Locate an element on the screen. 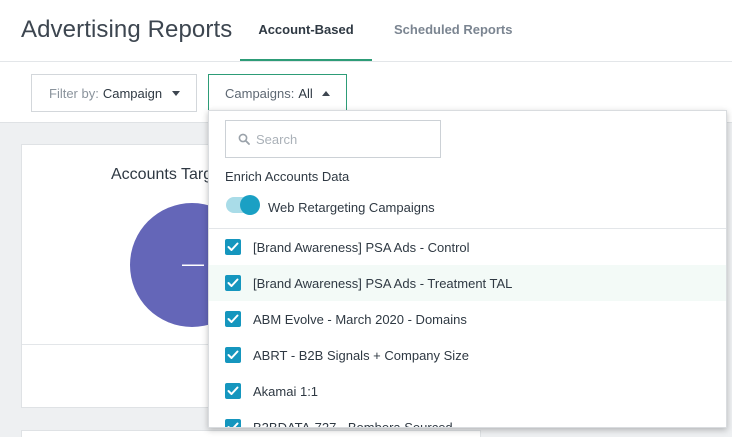 The image size is (732, 437). list-item-label: ABM Evolve - March 2020 - Domains is located at coordinates (360, 319).